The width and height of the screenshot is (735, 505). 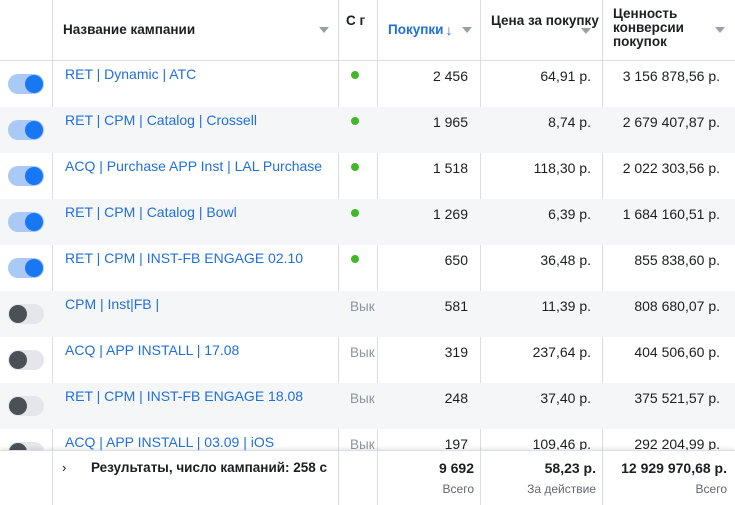 What do you see at coordinates (449, 30) in the screenshot?
I see `sort-descending-icon: ↓` at bounding box center [449, 30].